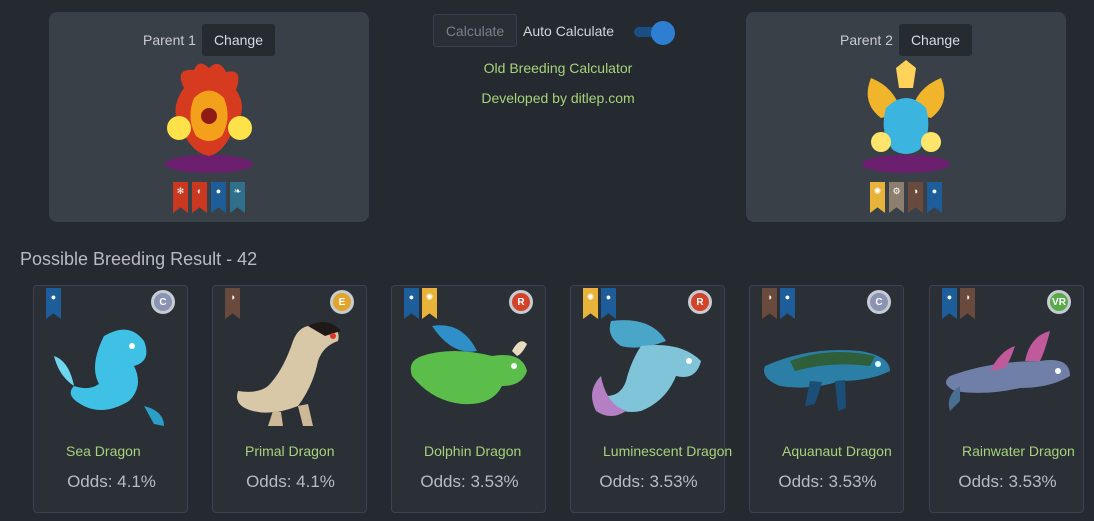 The width and height of the screenshot is (1094, 521). What do you see at coordinates (558, 98) in the screenshot?
I see `developer-link: Developed by ditlep.com` at bounding box center [558, 98].